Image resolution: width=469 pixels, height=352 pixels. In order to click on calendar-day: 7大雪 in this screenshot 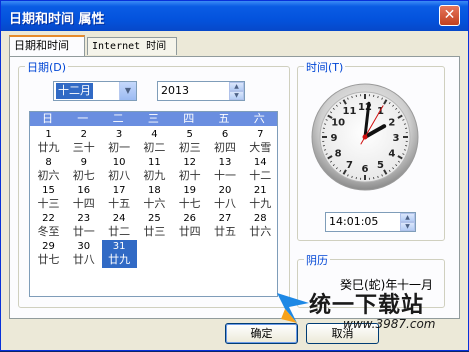, I will do `click(260, 142)`.